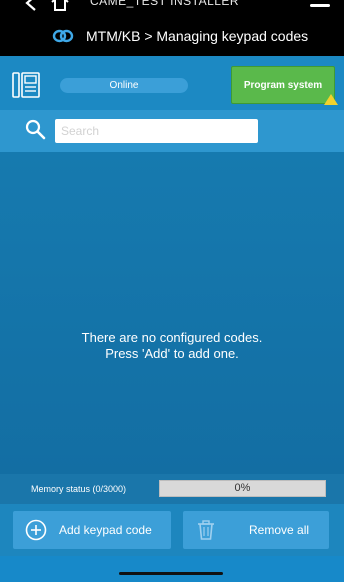 This screenshot has height=582, width=344. I want to click on memory-percent: 0%, so click(242, 488).